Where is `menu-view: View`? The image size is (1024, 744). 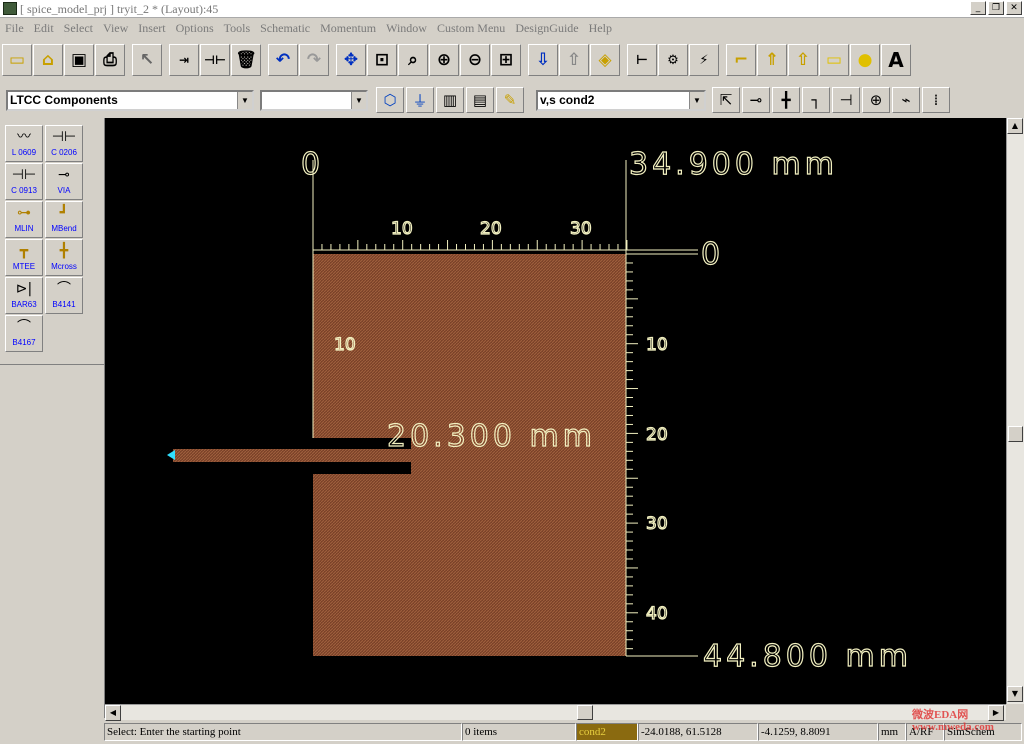
menu-view: View is located at coordinates (115, 28).